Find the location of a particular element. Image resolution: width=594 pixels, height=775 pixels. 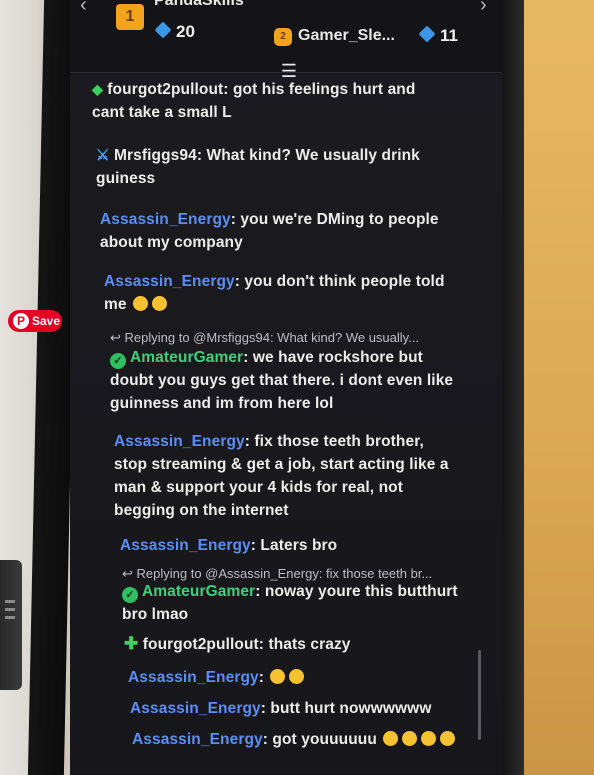

chevron-right-icon: › is located at coordinates (483, 8).